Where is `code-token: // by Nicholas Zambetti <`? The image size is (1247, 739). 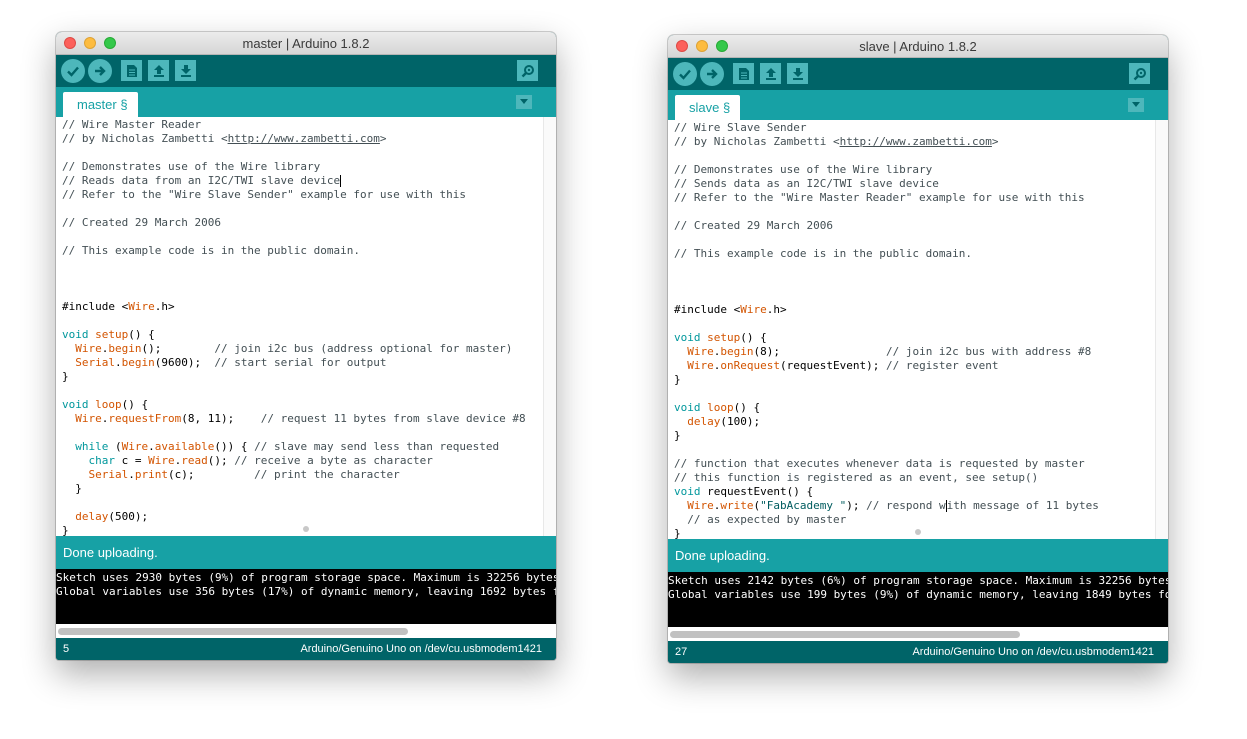 code-token: // by Nicholas Zambetti < is located at coordinates (145, 138).